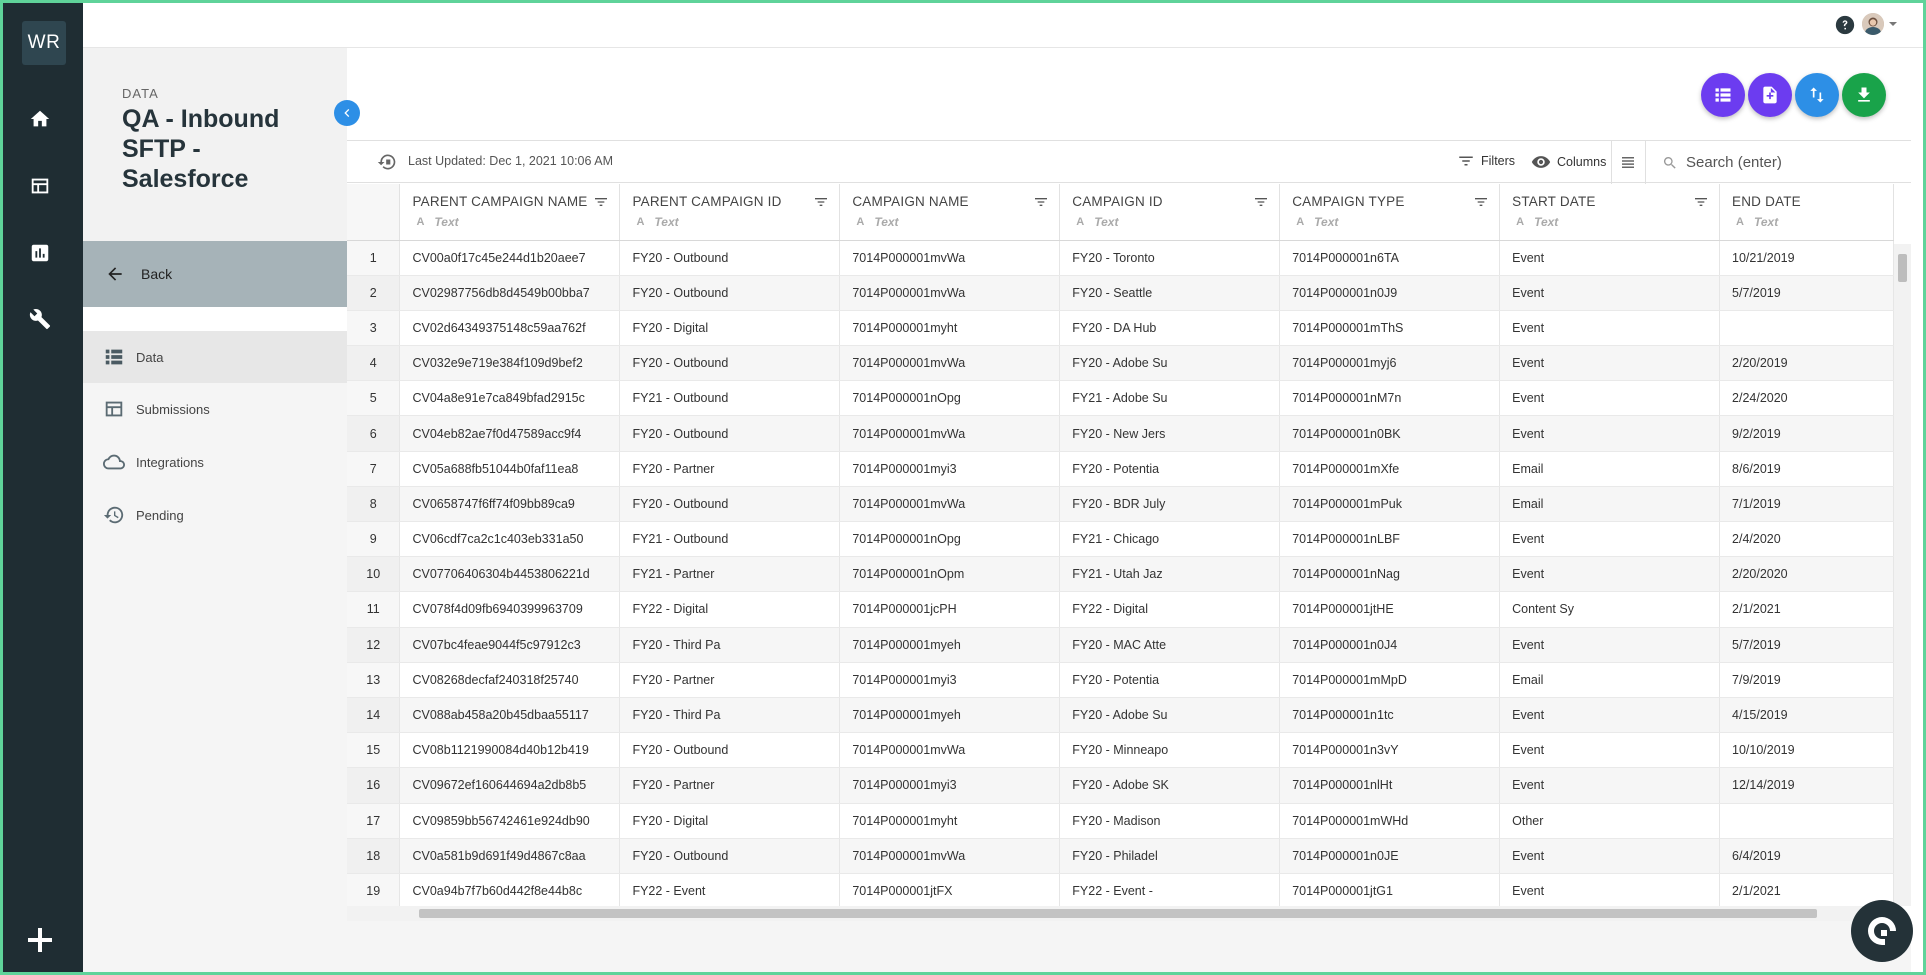 This screenshot has width=1926, height=975. What do you see at coordinates (1170, 574) in the screenshot?
I see `table-cell: FY21 - Utah Jaz` at bounding box center [1170, 574].